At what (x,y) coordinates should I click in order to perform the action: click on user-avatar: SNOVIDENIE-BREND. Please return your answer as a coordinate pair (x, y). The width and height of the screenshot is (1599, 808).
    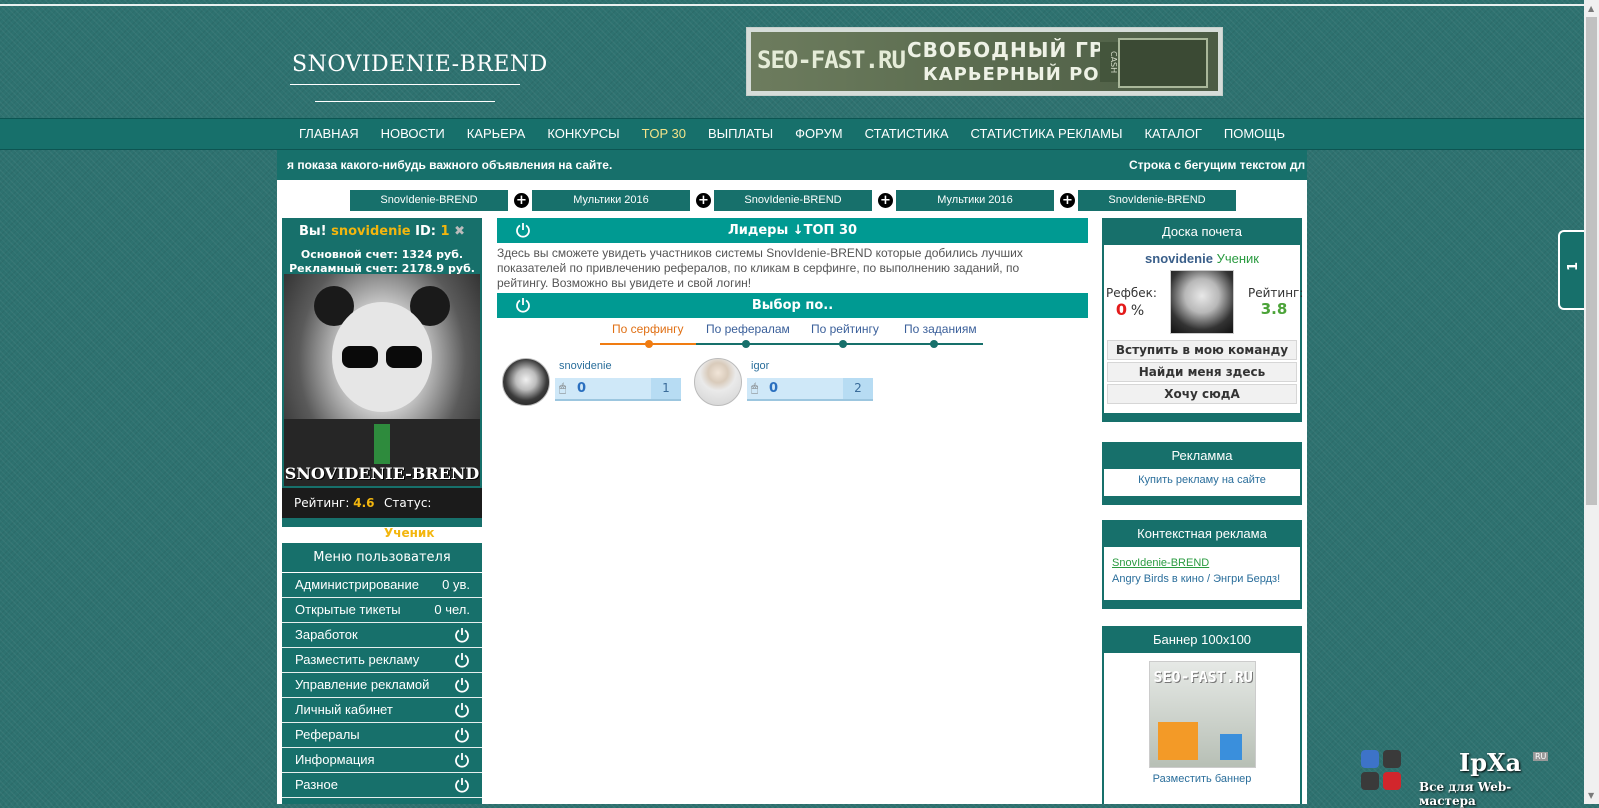
    Looking at the image, I should click on (382, 380).